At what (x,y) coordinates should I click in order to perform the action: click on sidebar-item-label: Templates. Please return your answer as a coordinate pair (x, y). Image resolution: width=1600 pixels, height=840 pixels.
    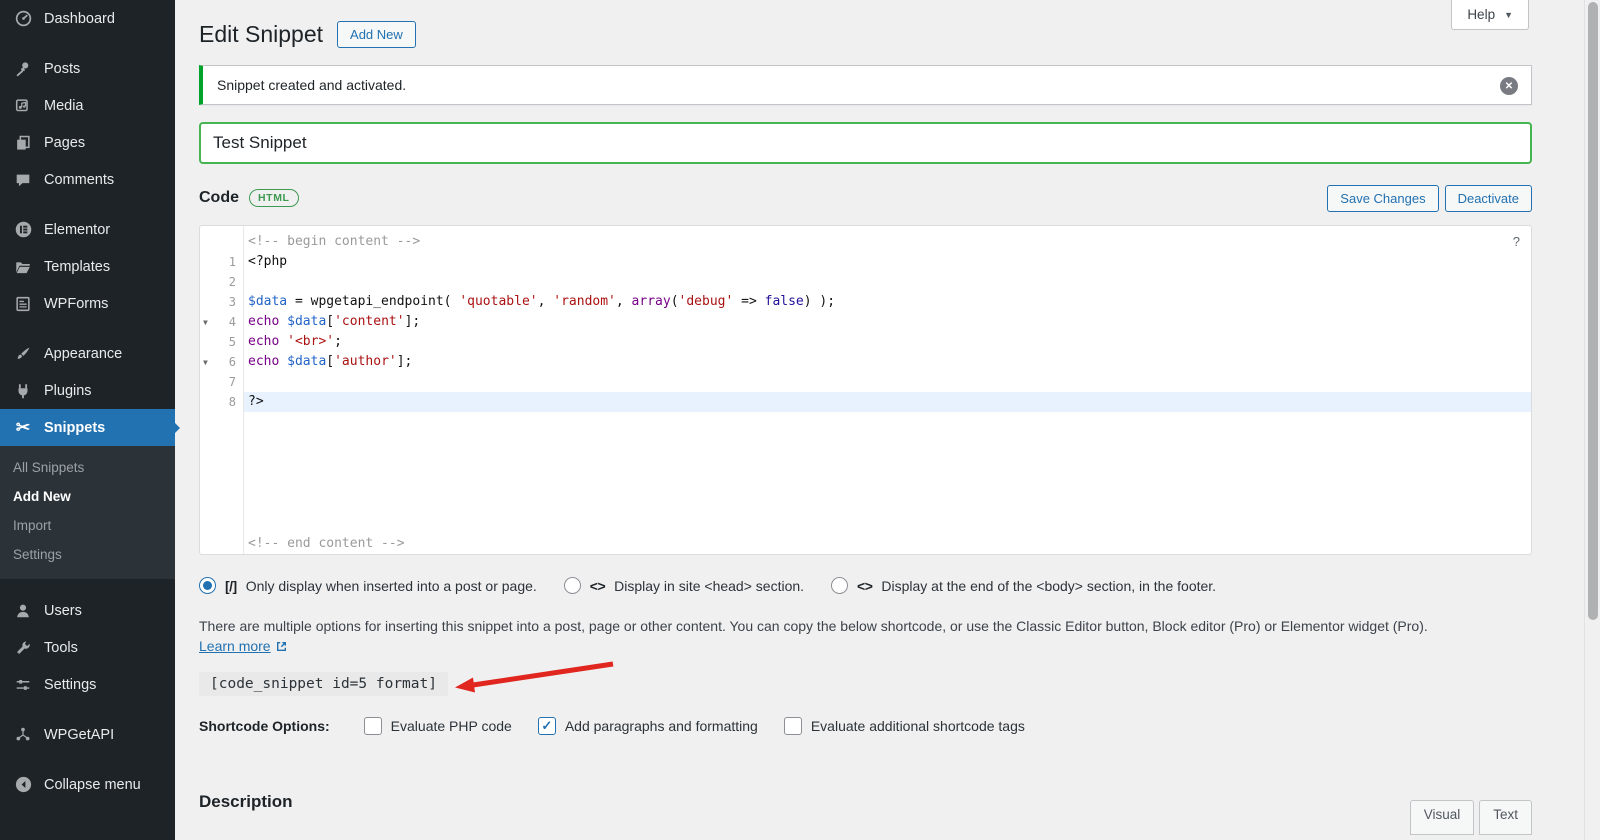
    Looking at the image, I should click on (77, 266).